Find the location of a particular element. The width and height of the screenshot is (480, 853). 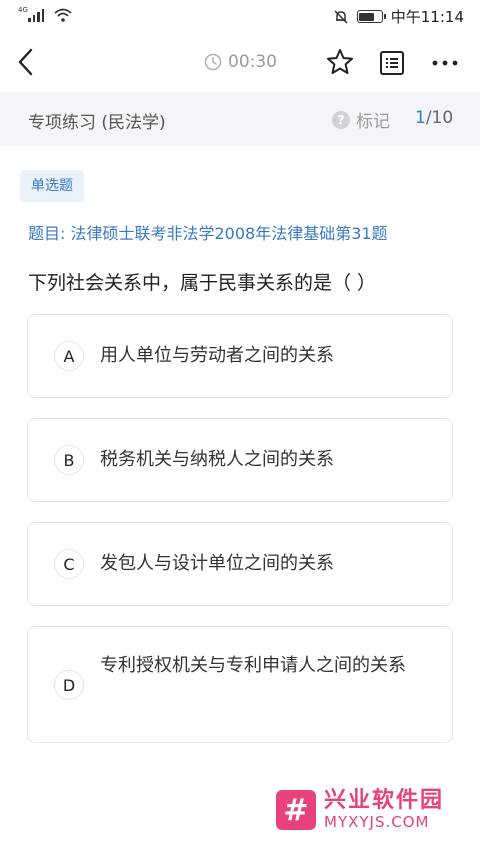

status-bar: 4G 中午11:14 is located at coordinates (240, 17).